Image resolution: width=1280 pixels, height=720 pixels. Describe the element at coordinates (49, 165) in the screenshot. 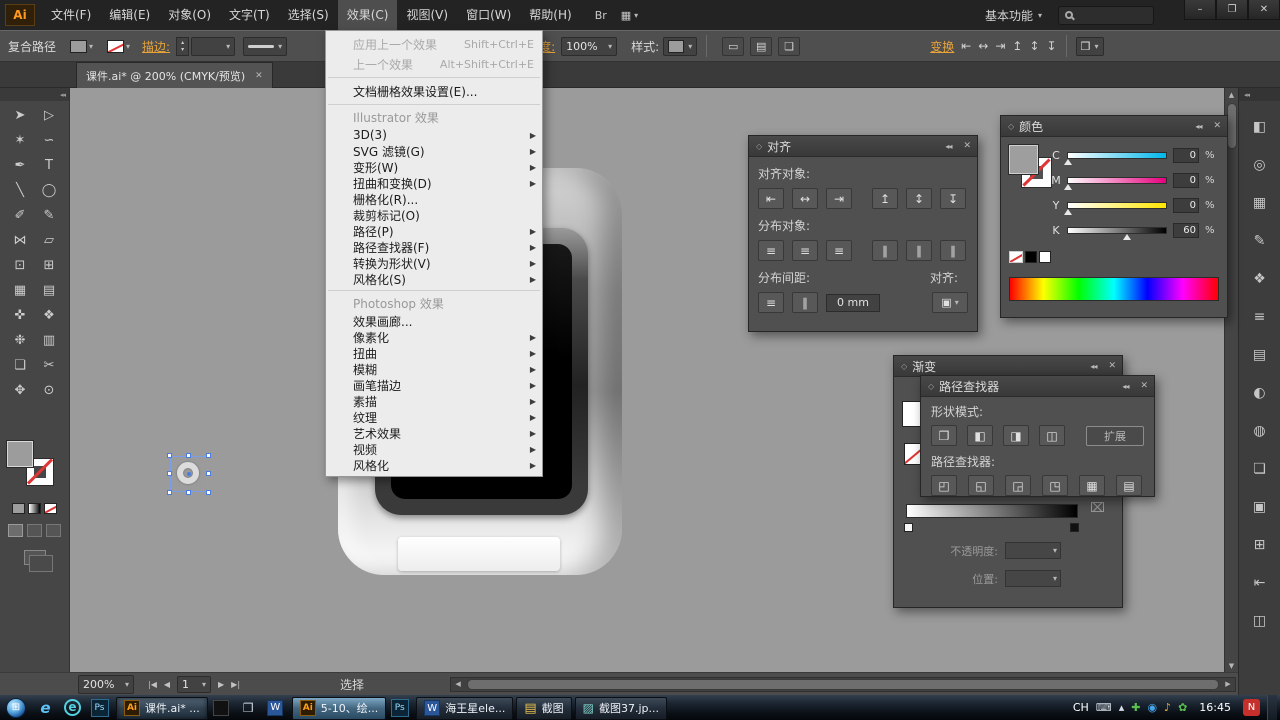

I see `type-tool: T` at that location.